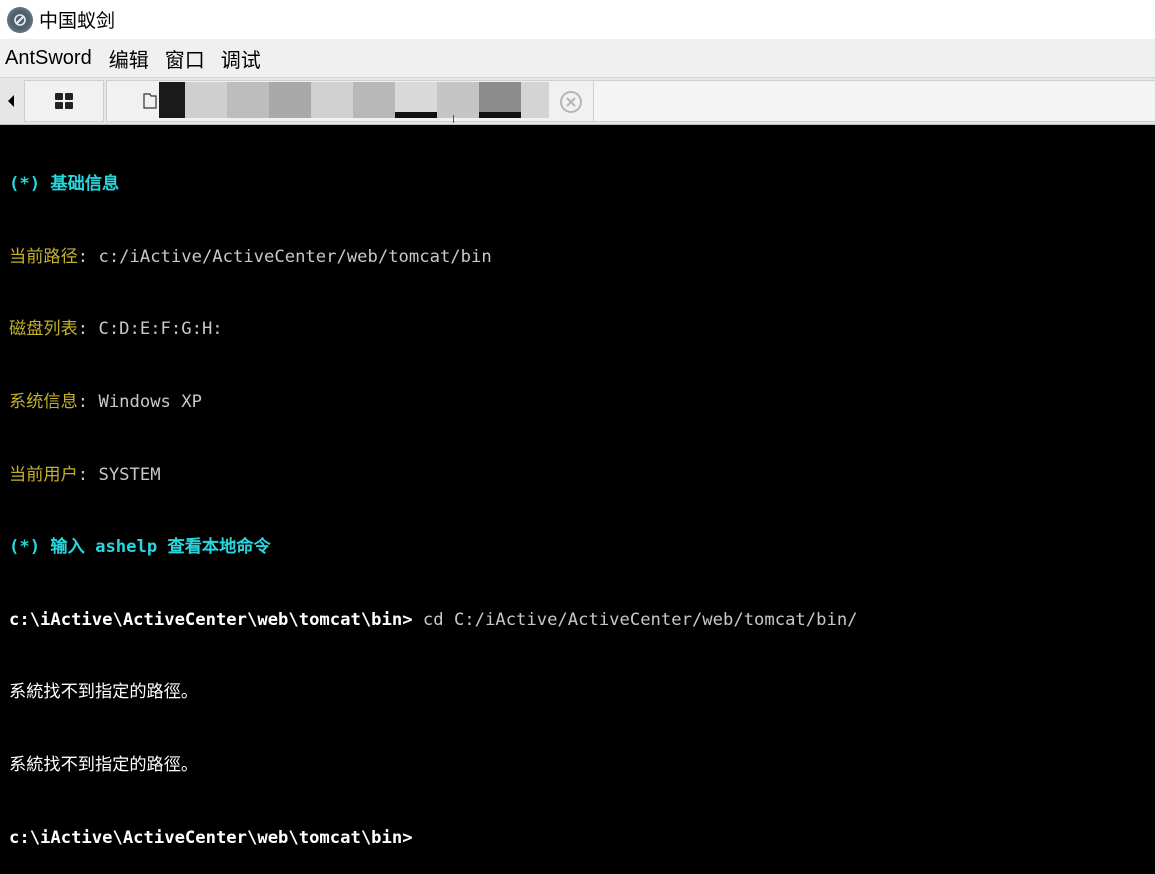  What do you see at coordinates (20, 19) in the screenshot?
I see `antsword-logo-icon` at bounding box center [20, 19].